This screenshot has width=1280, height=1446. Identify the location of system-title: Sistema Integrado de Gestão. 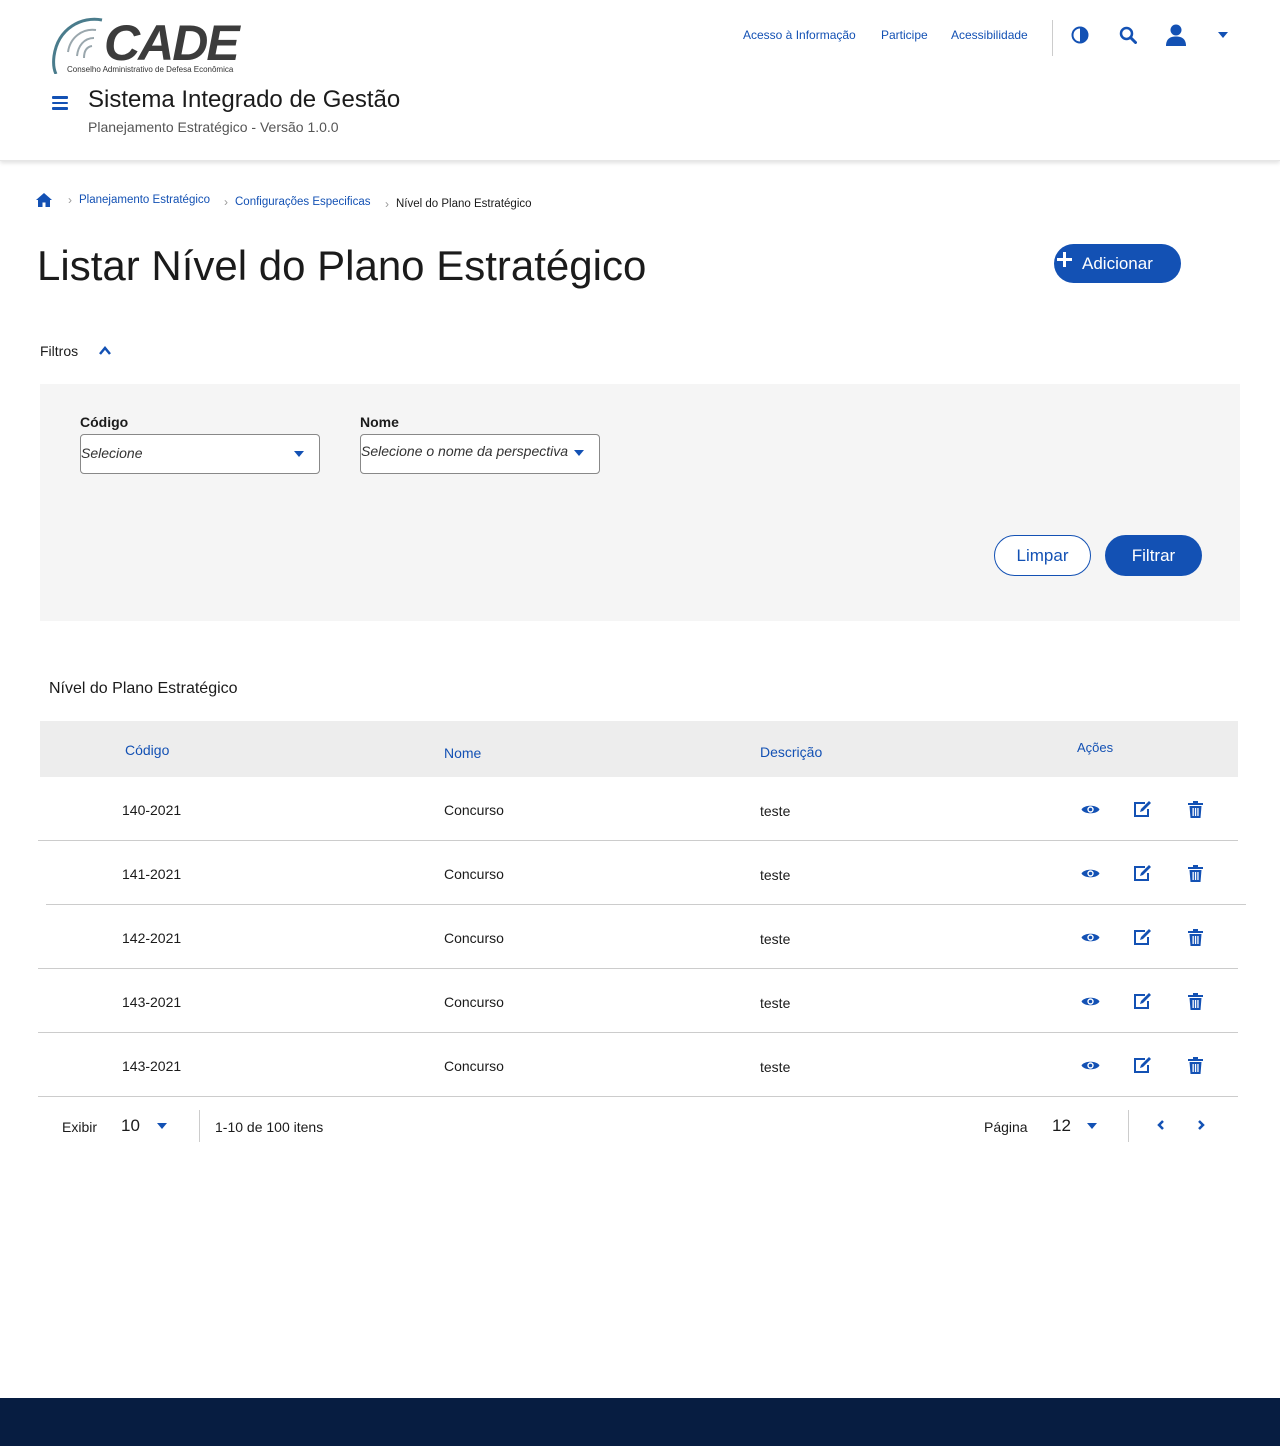
(244, 99).